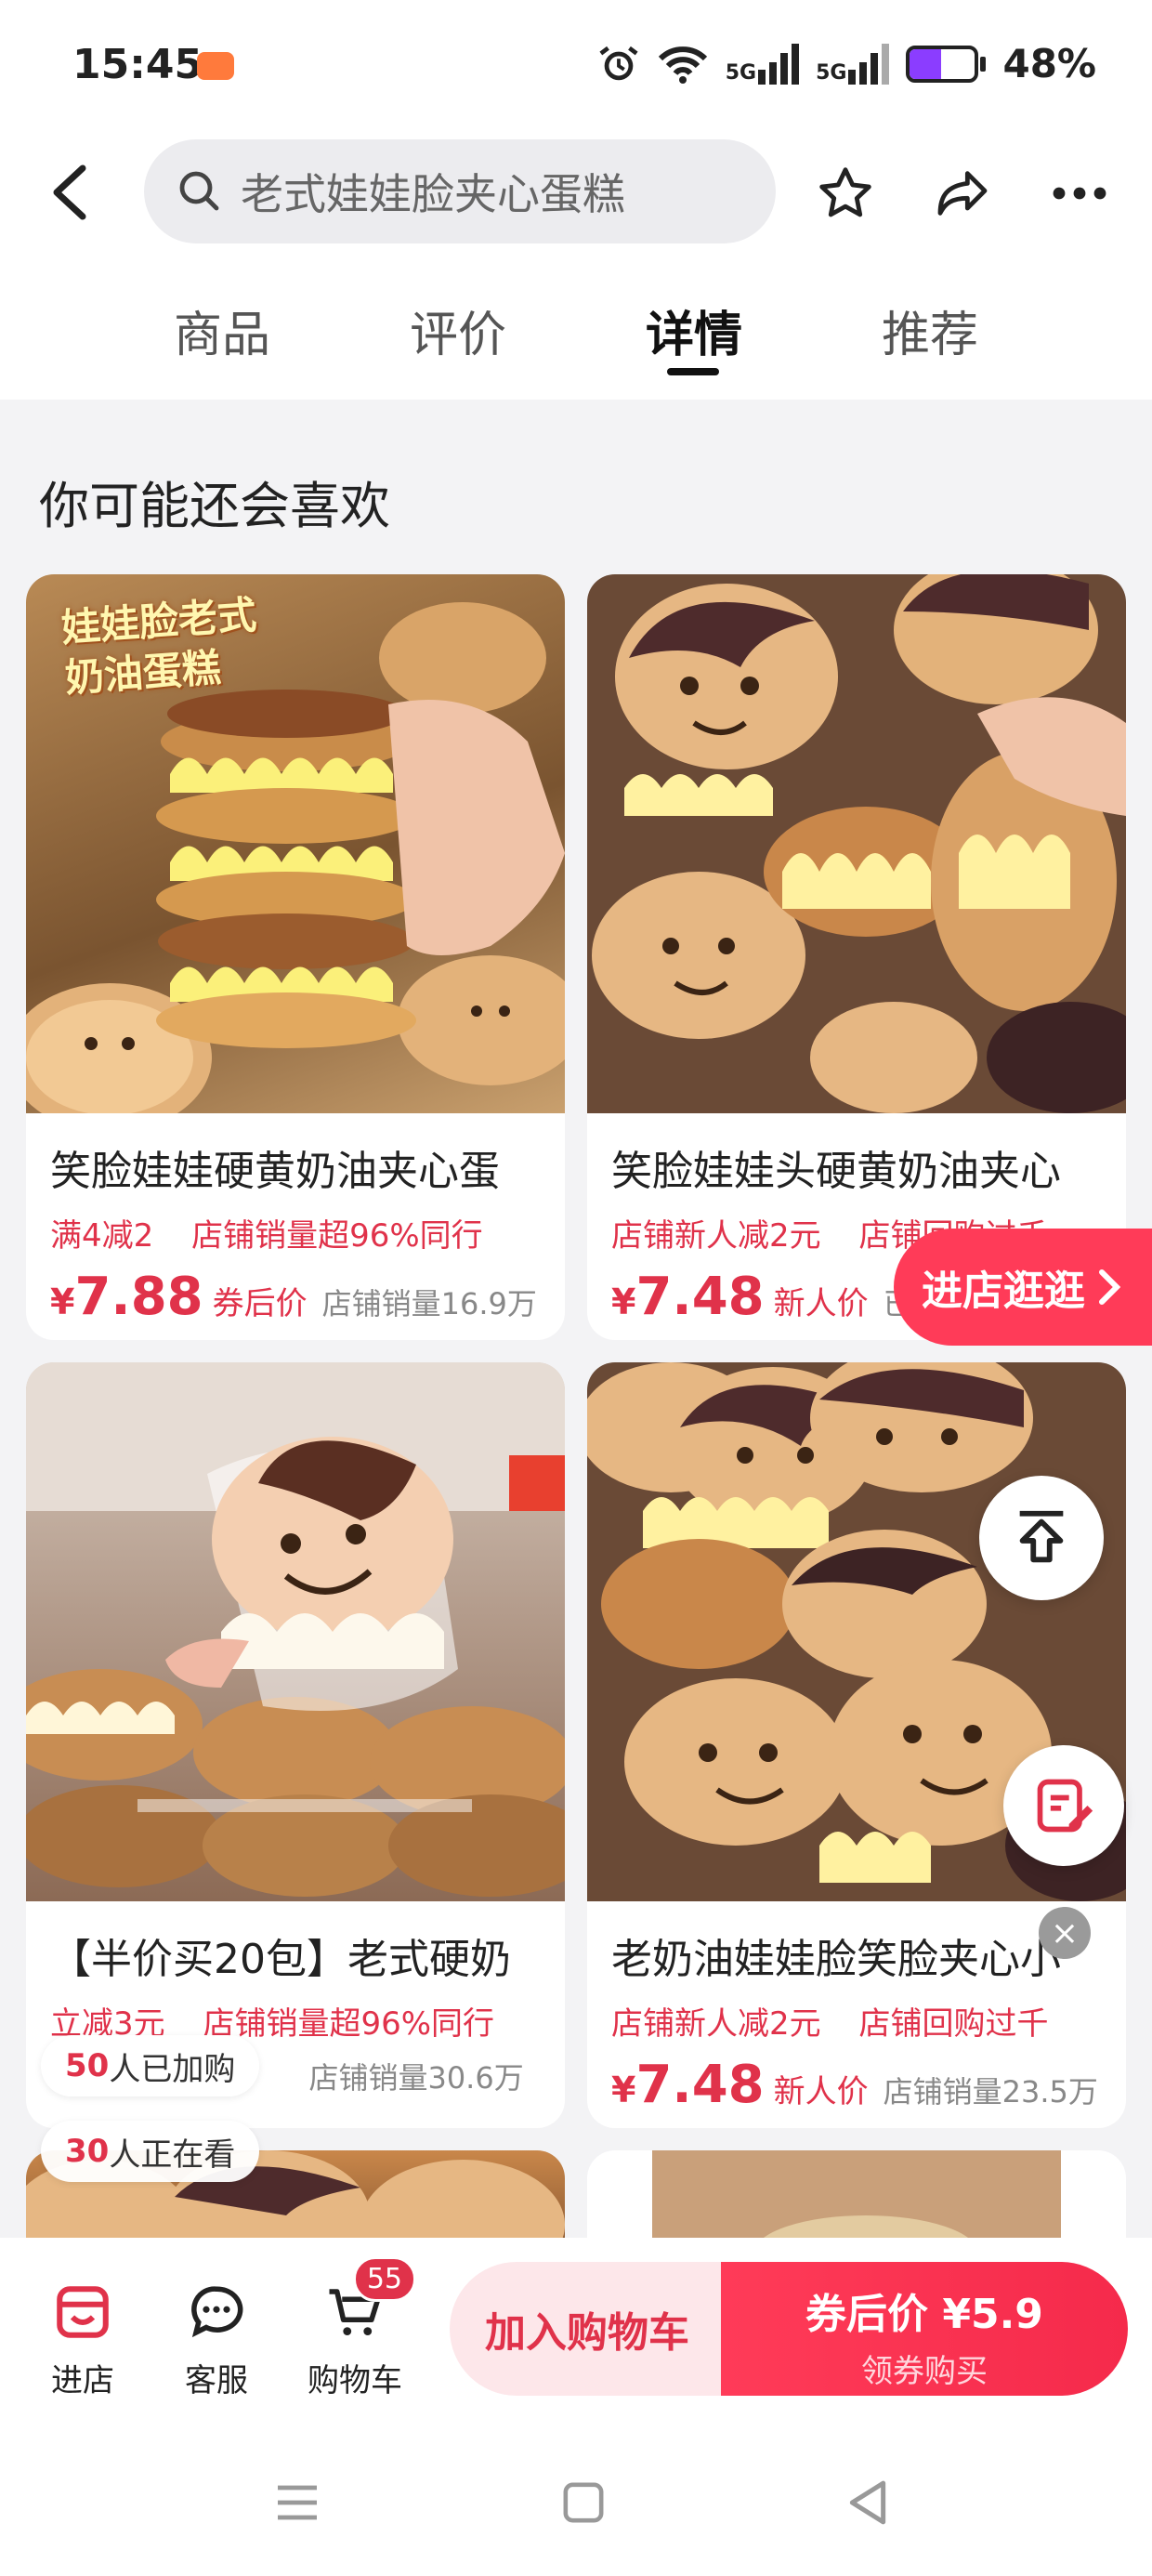  I want to click on back-button, so click(69, 192).